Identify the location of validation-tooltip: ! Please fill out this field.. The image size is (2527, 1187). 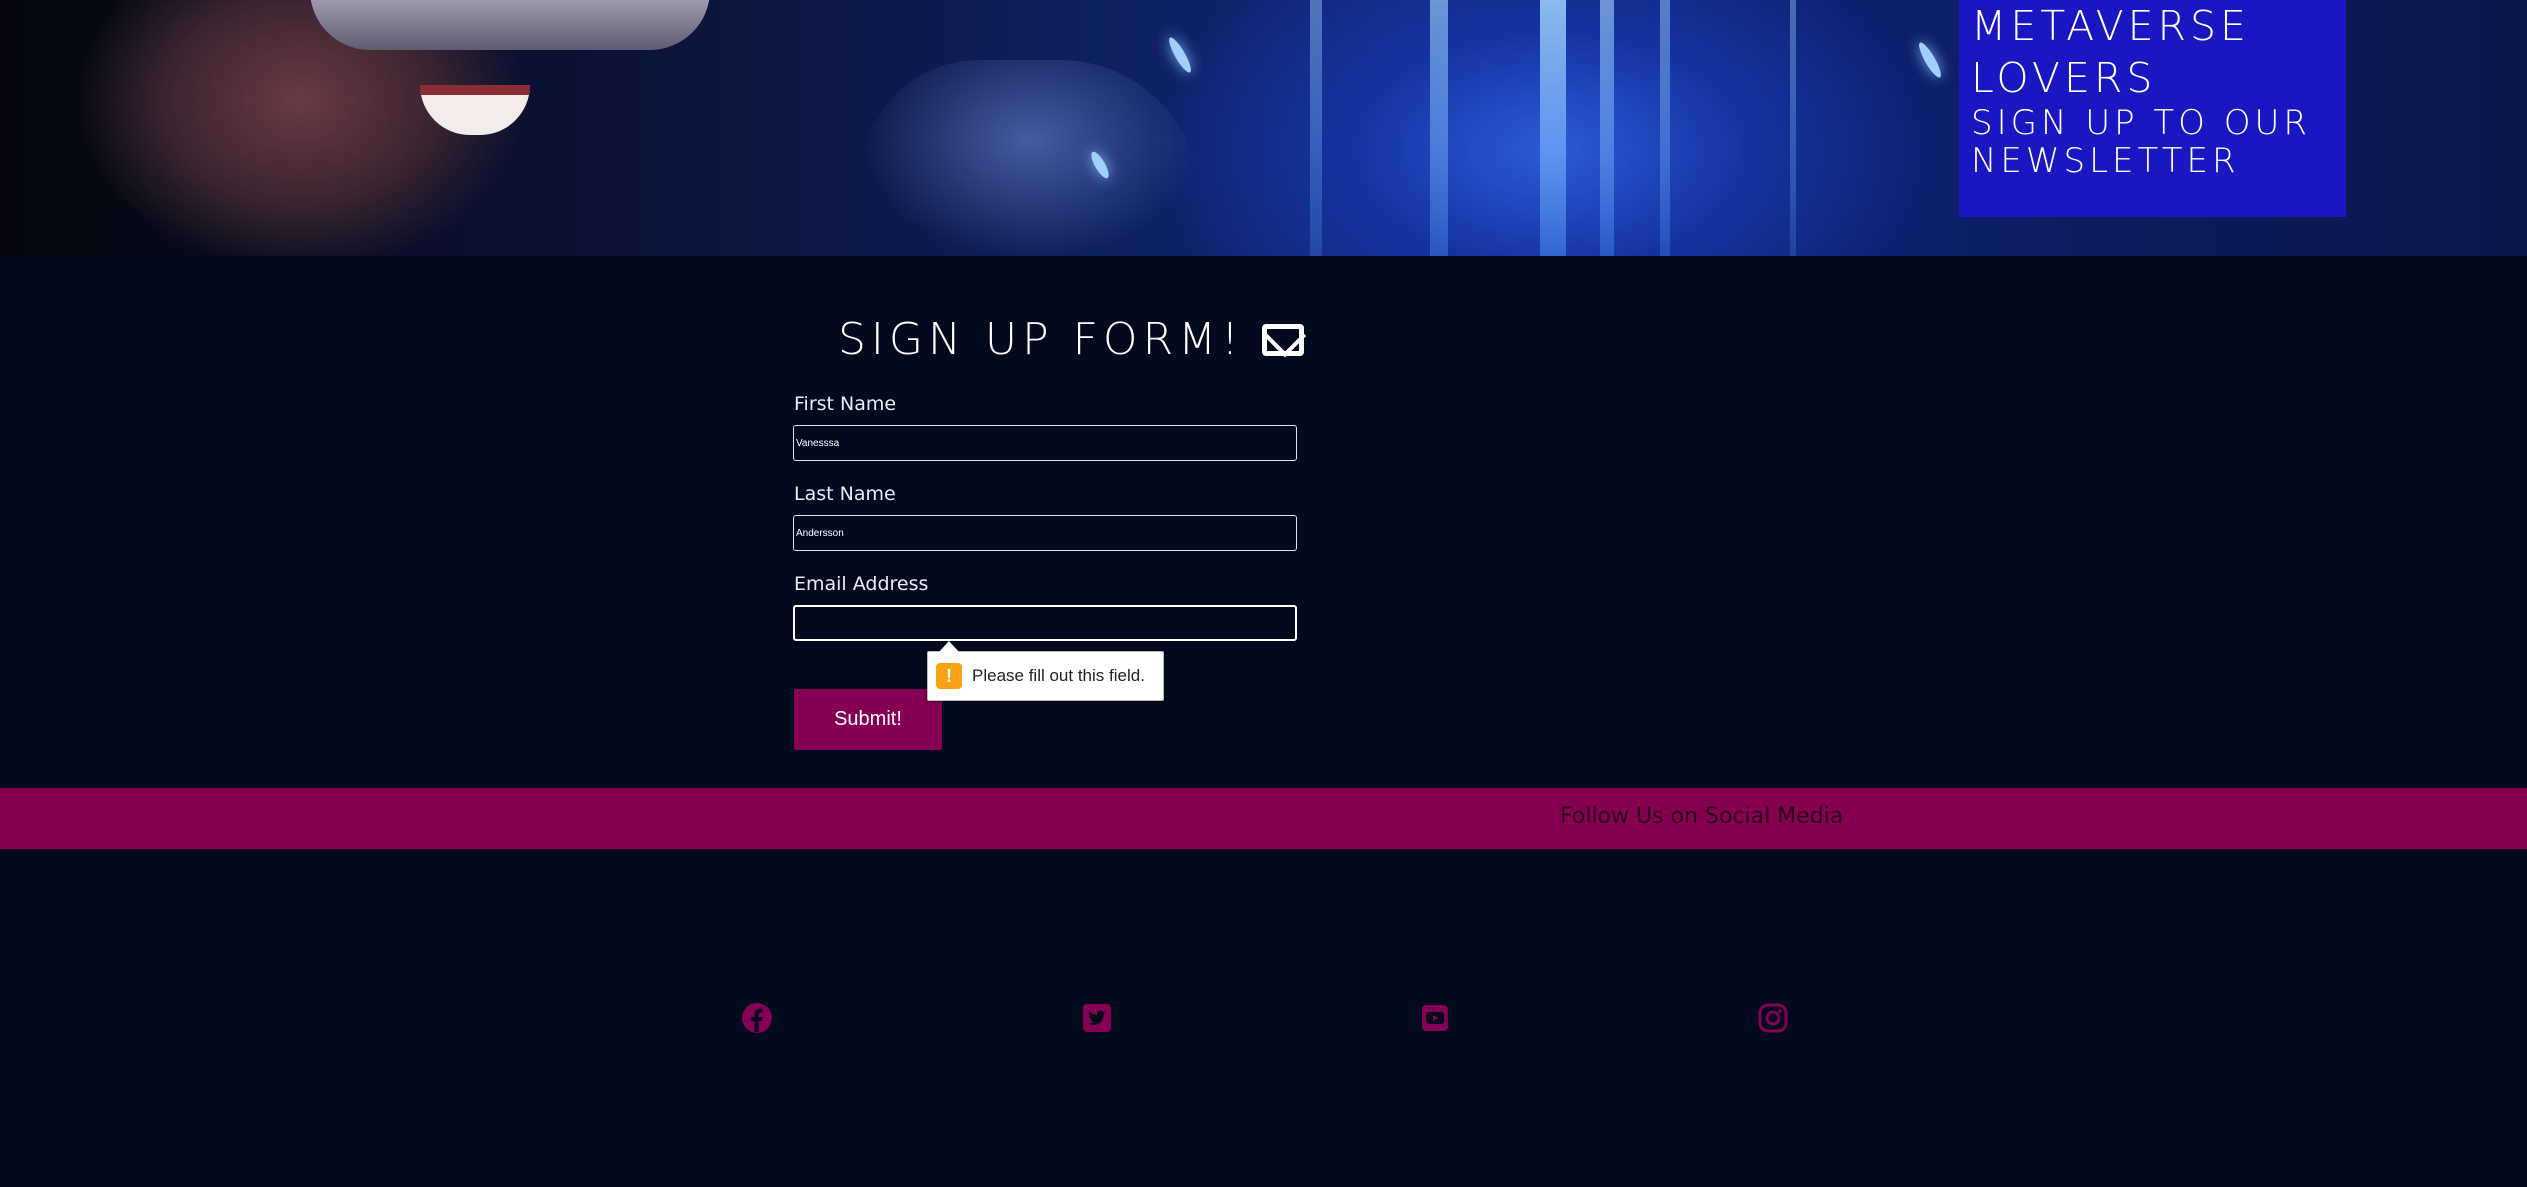
(1045, 671).